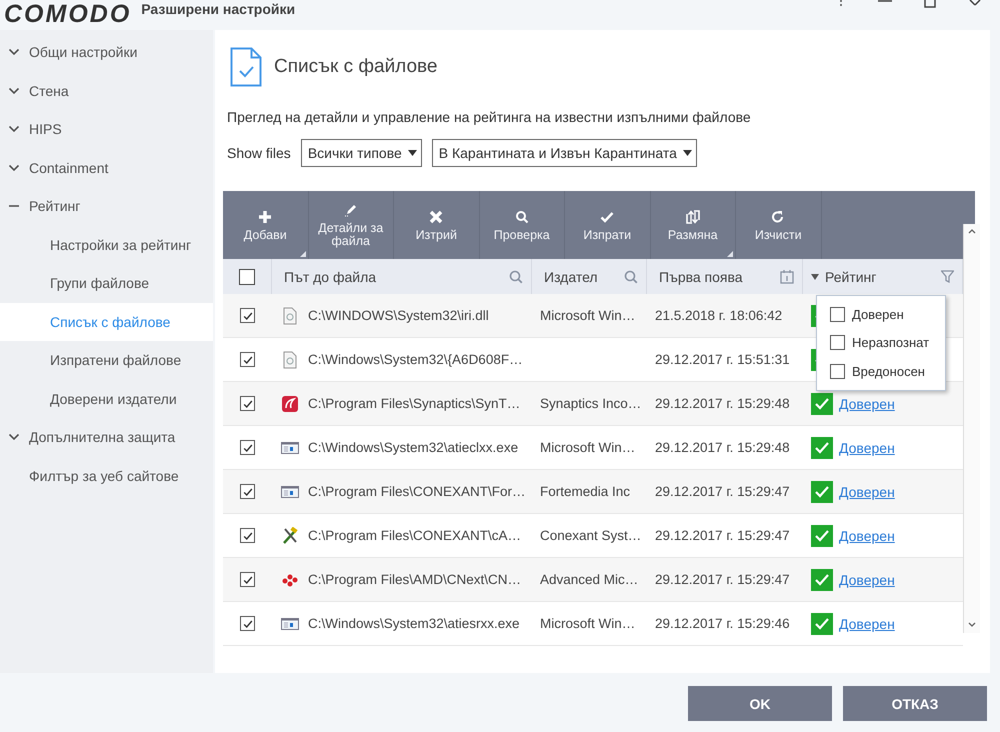 The image size is (1000, 732). What do you see at coordinates (585, 491) in the screenshot?
I see `publisher-cell: Fortemedia Inc` at bounding box center [585, 491].